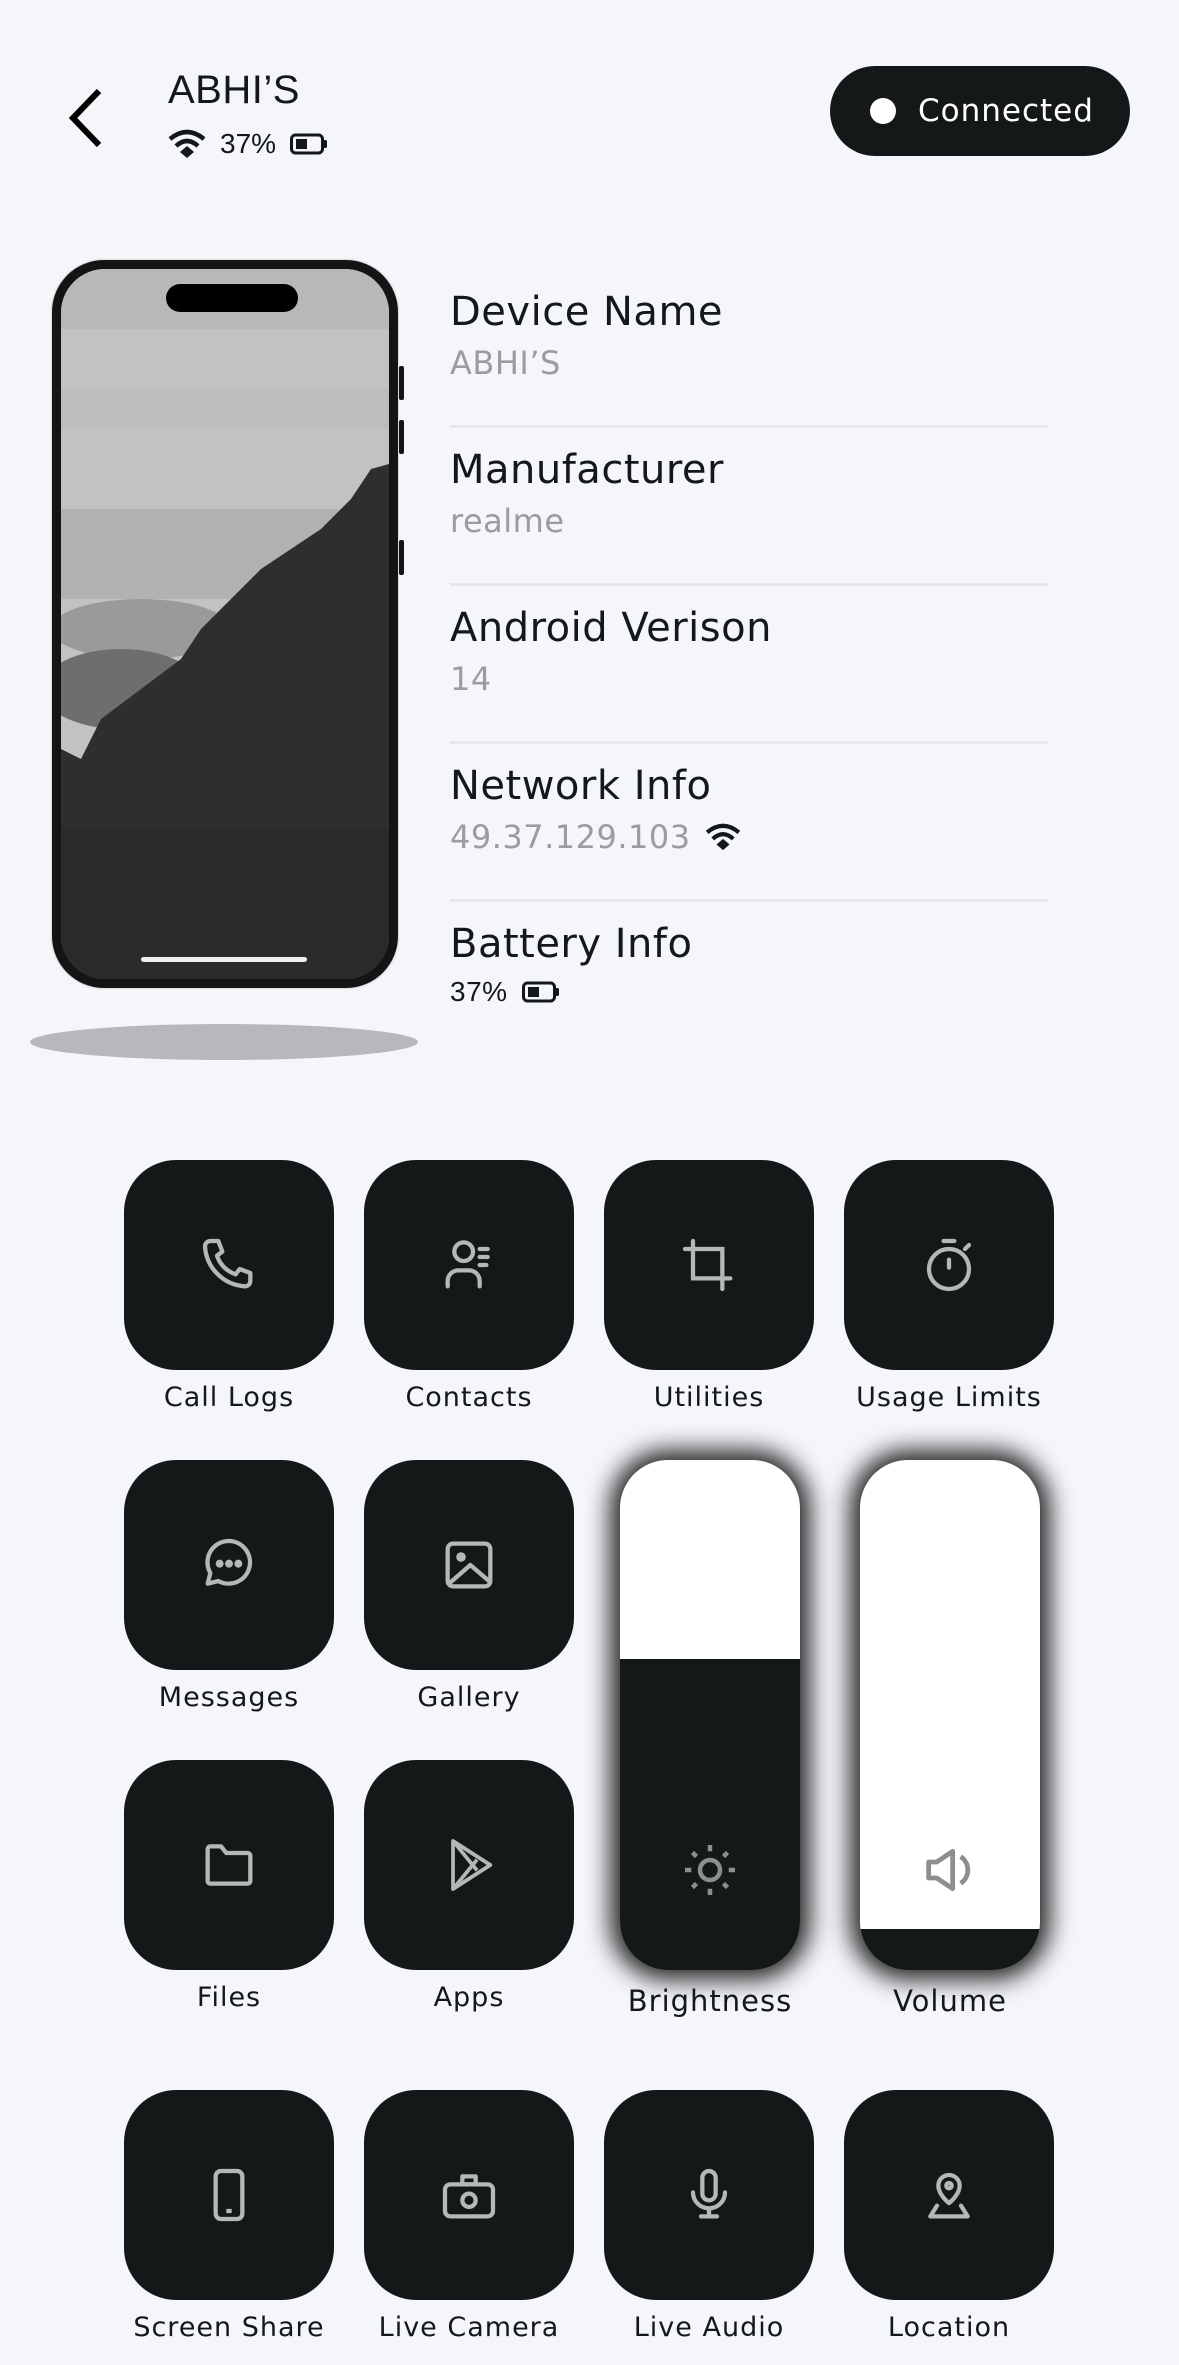 The image size is (1179, 2365). I want to click on device-mockup, so click(225, 624).